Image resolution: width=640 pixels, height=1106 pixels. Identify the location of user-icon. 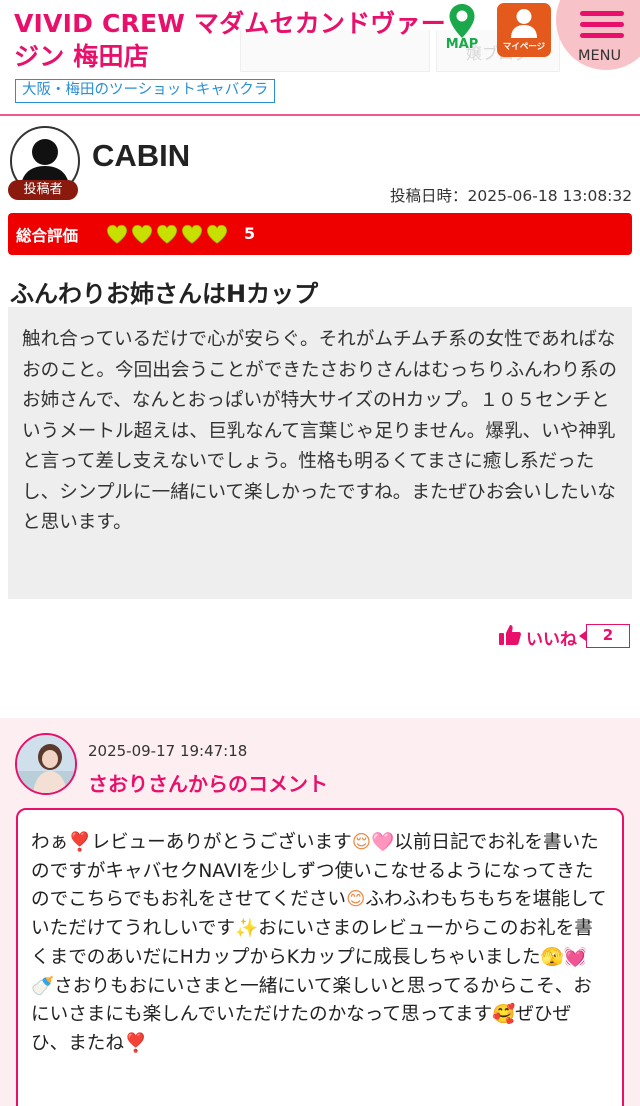
(524, 23).